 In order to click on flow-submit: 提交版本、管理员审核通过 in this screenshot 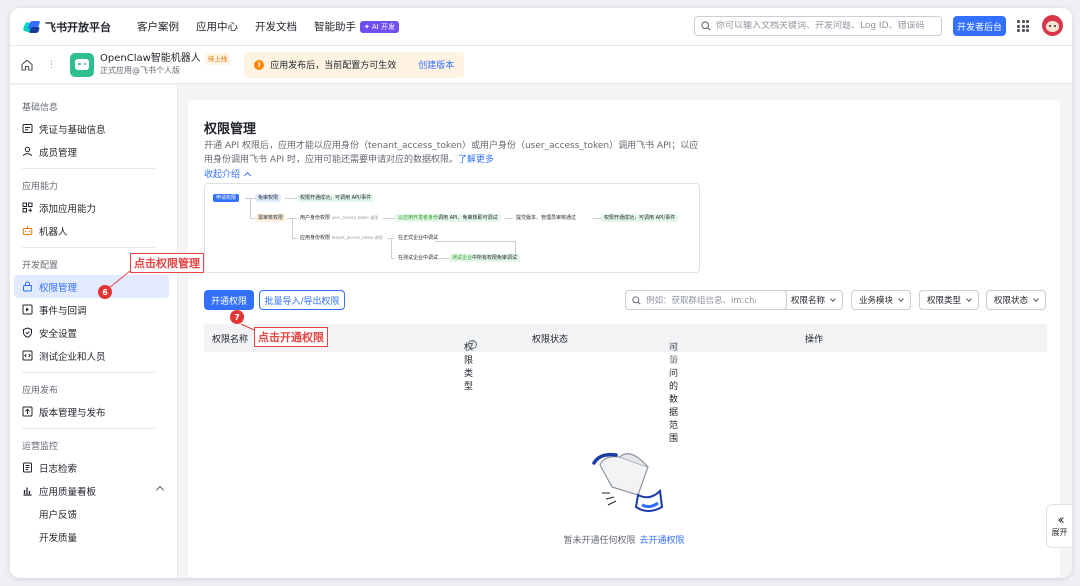, I will do `click(546, 218)`.